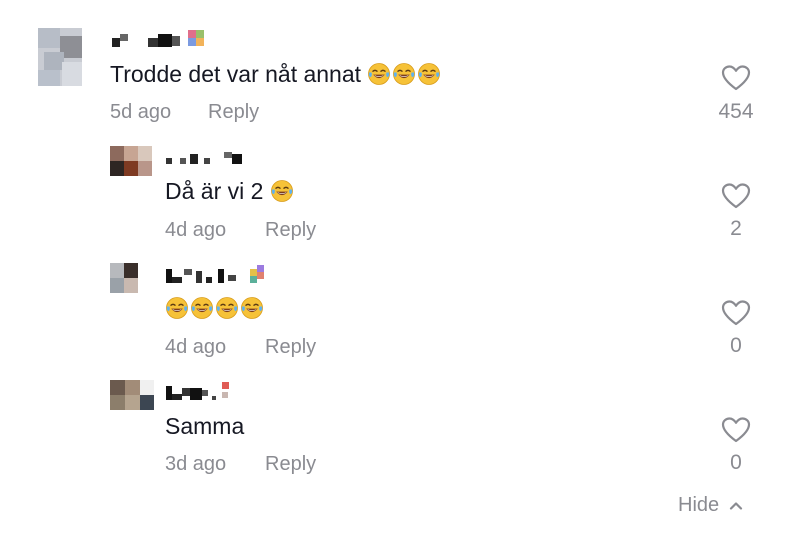 The image size is (800, 534). Describe the element at coordinates (205, 426) in the screenshot. I see `comment-text: Samma` at that location.